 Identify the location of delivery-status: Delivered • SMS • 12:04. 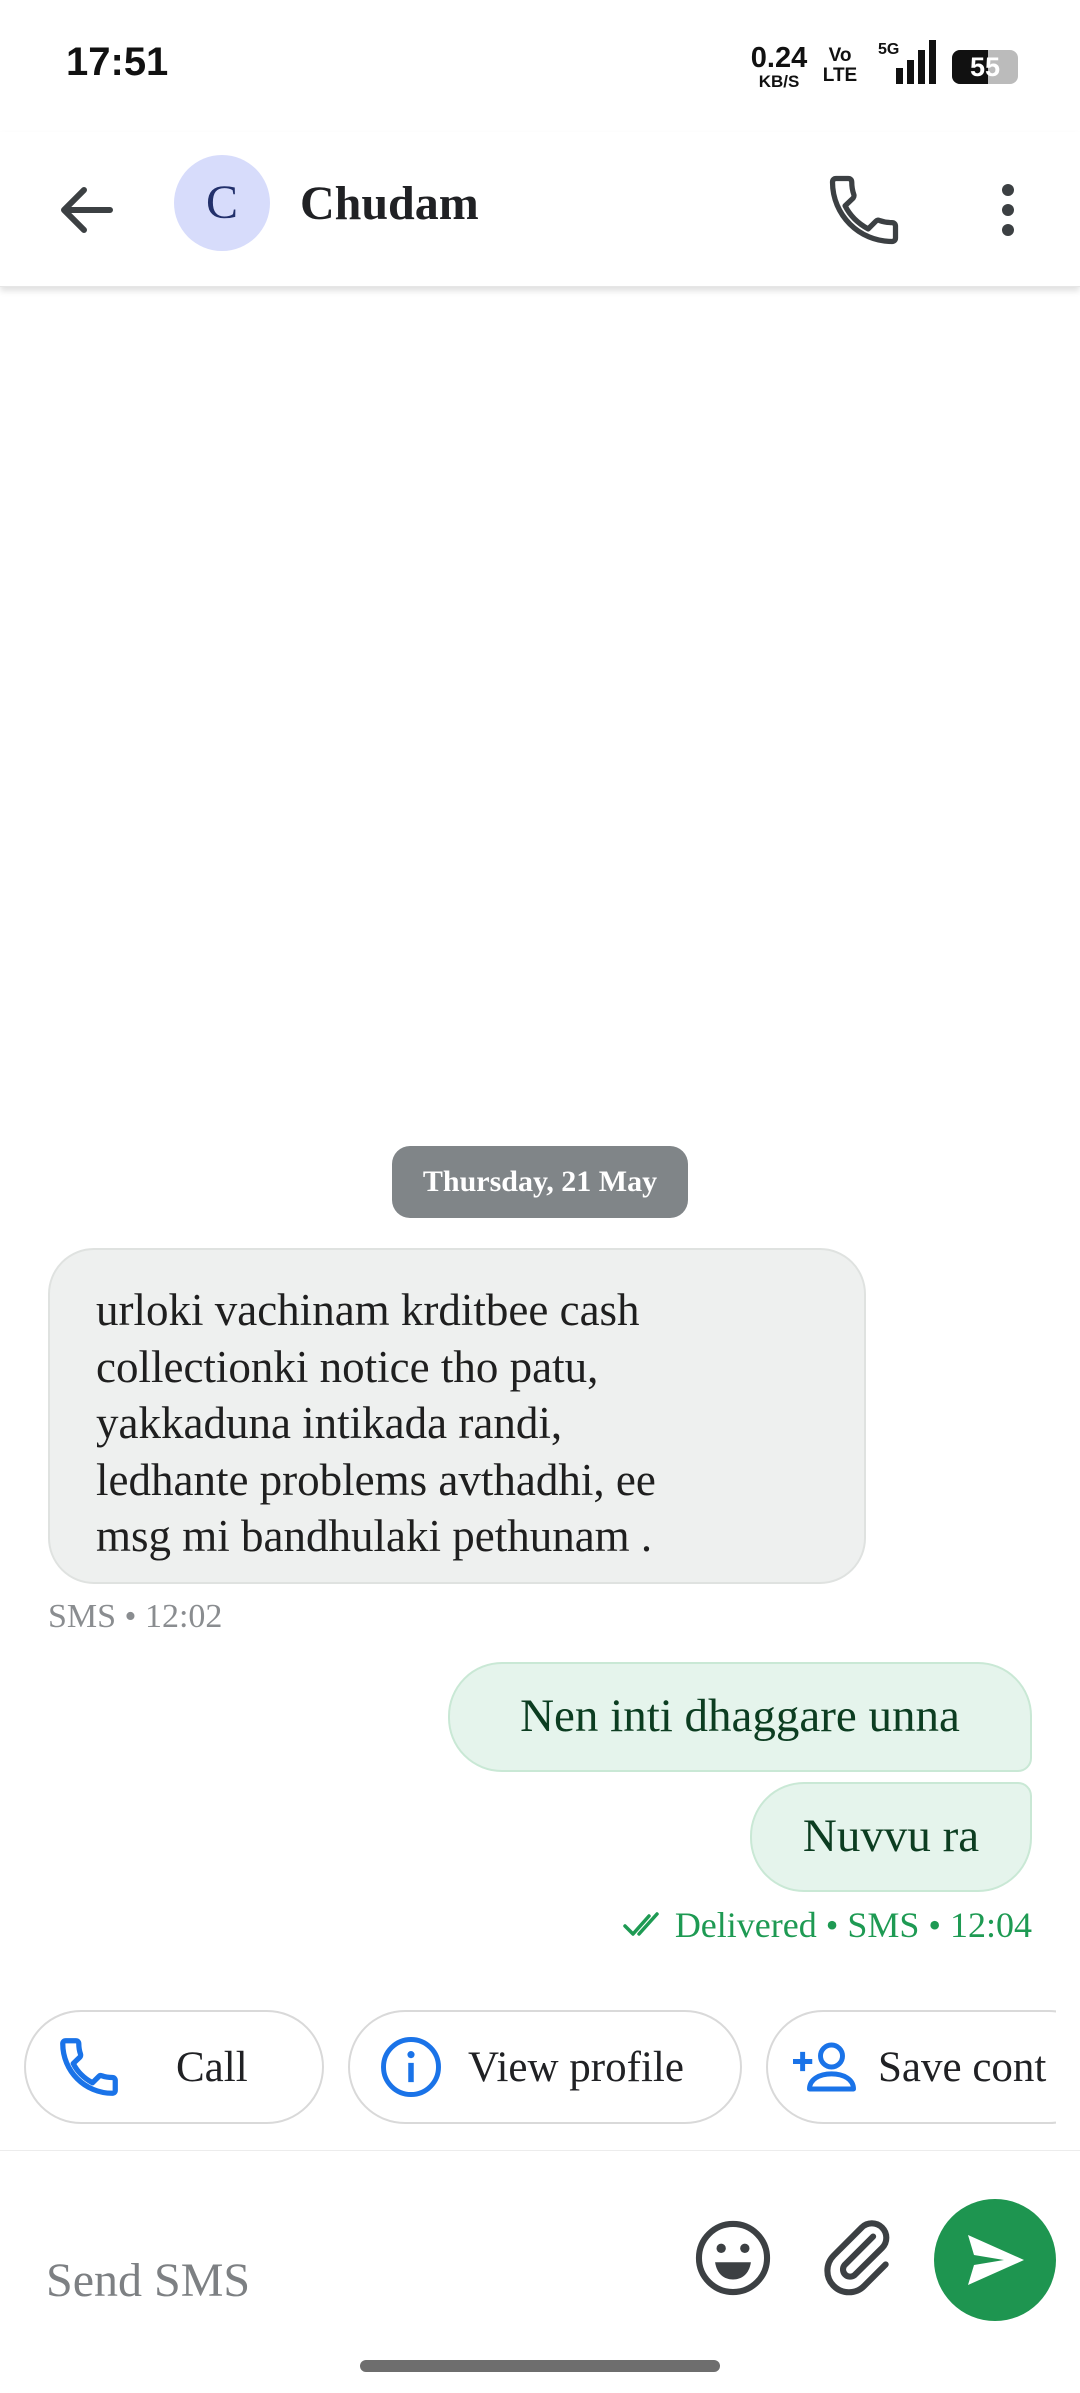
(853, 1925).